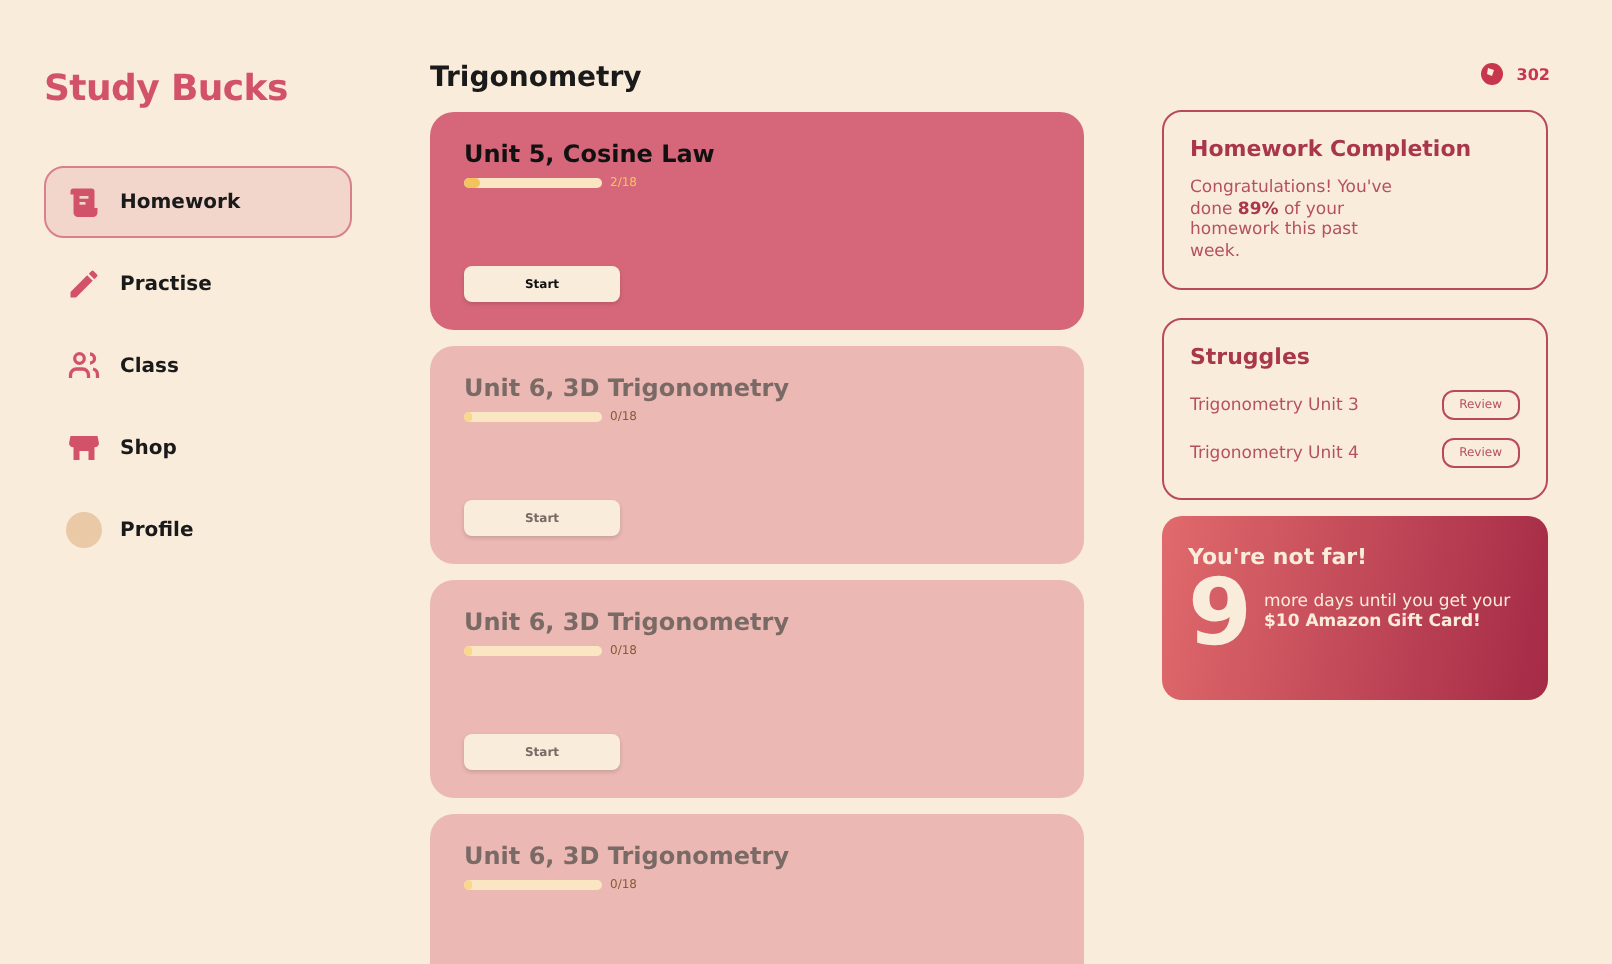  What do you see at coordinates (590, 154) in the screenshot?
I see `unit-title: Unit 5, Cosine Law` at bounding box center [590, 154].